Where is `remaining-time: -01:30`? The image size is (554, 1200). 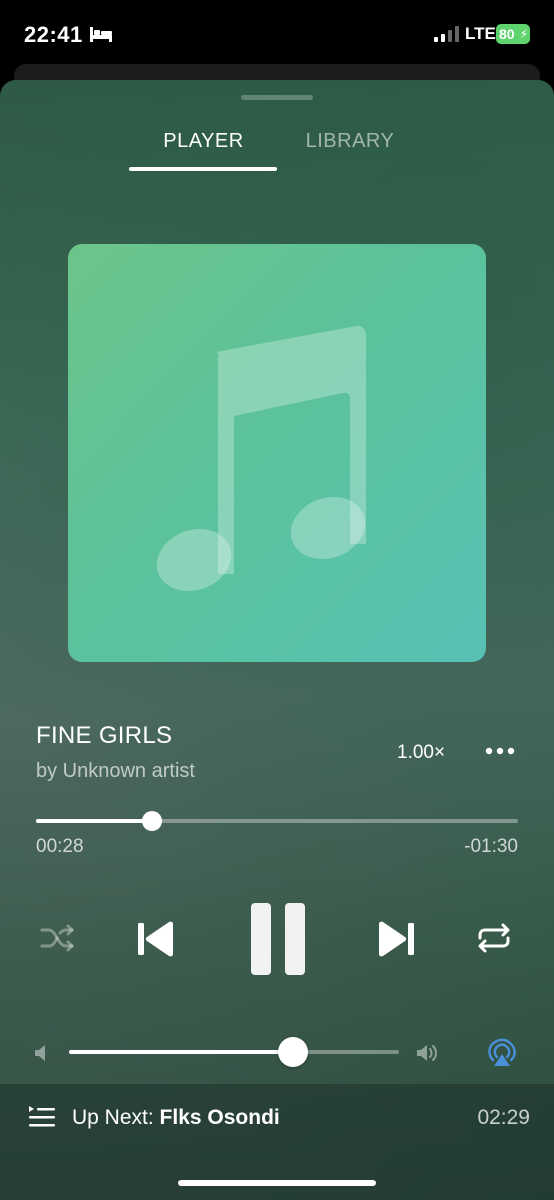 remaining-time: -01:30 is located at coordinates (491, 846).